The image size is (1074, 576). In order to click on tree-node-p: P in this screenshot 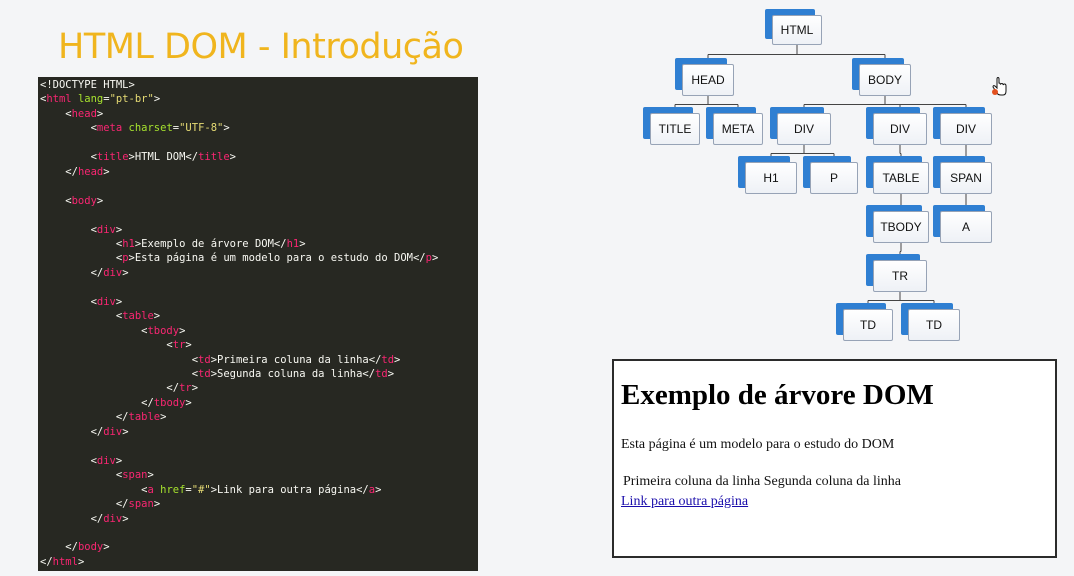, I will do `click(830, 175)`.